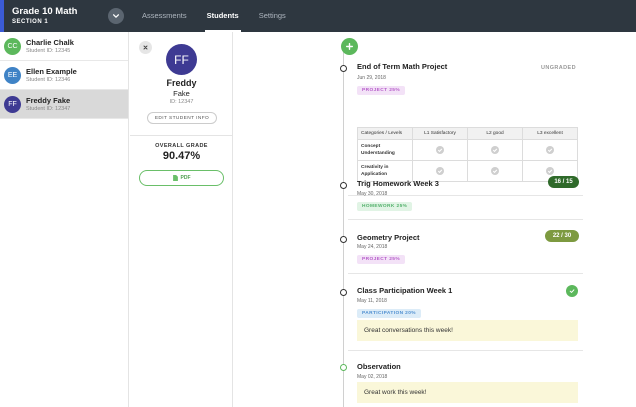 The image size is (636, 407). I want to click on entry-title: End of Term Math Project, so click(402, 66).